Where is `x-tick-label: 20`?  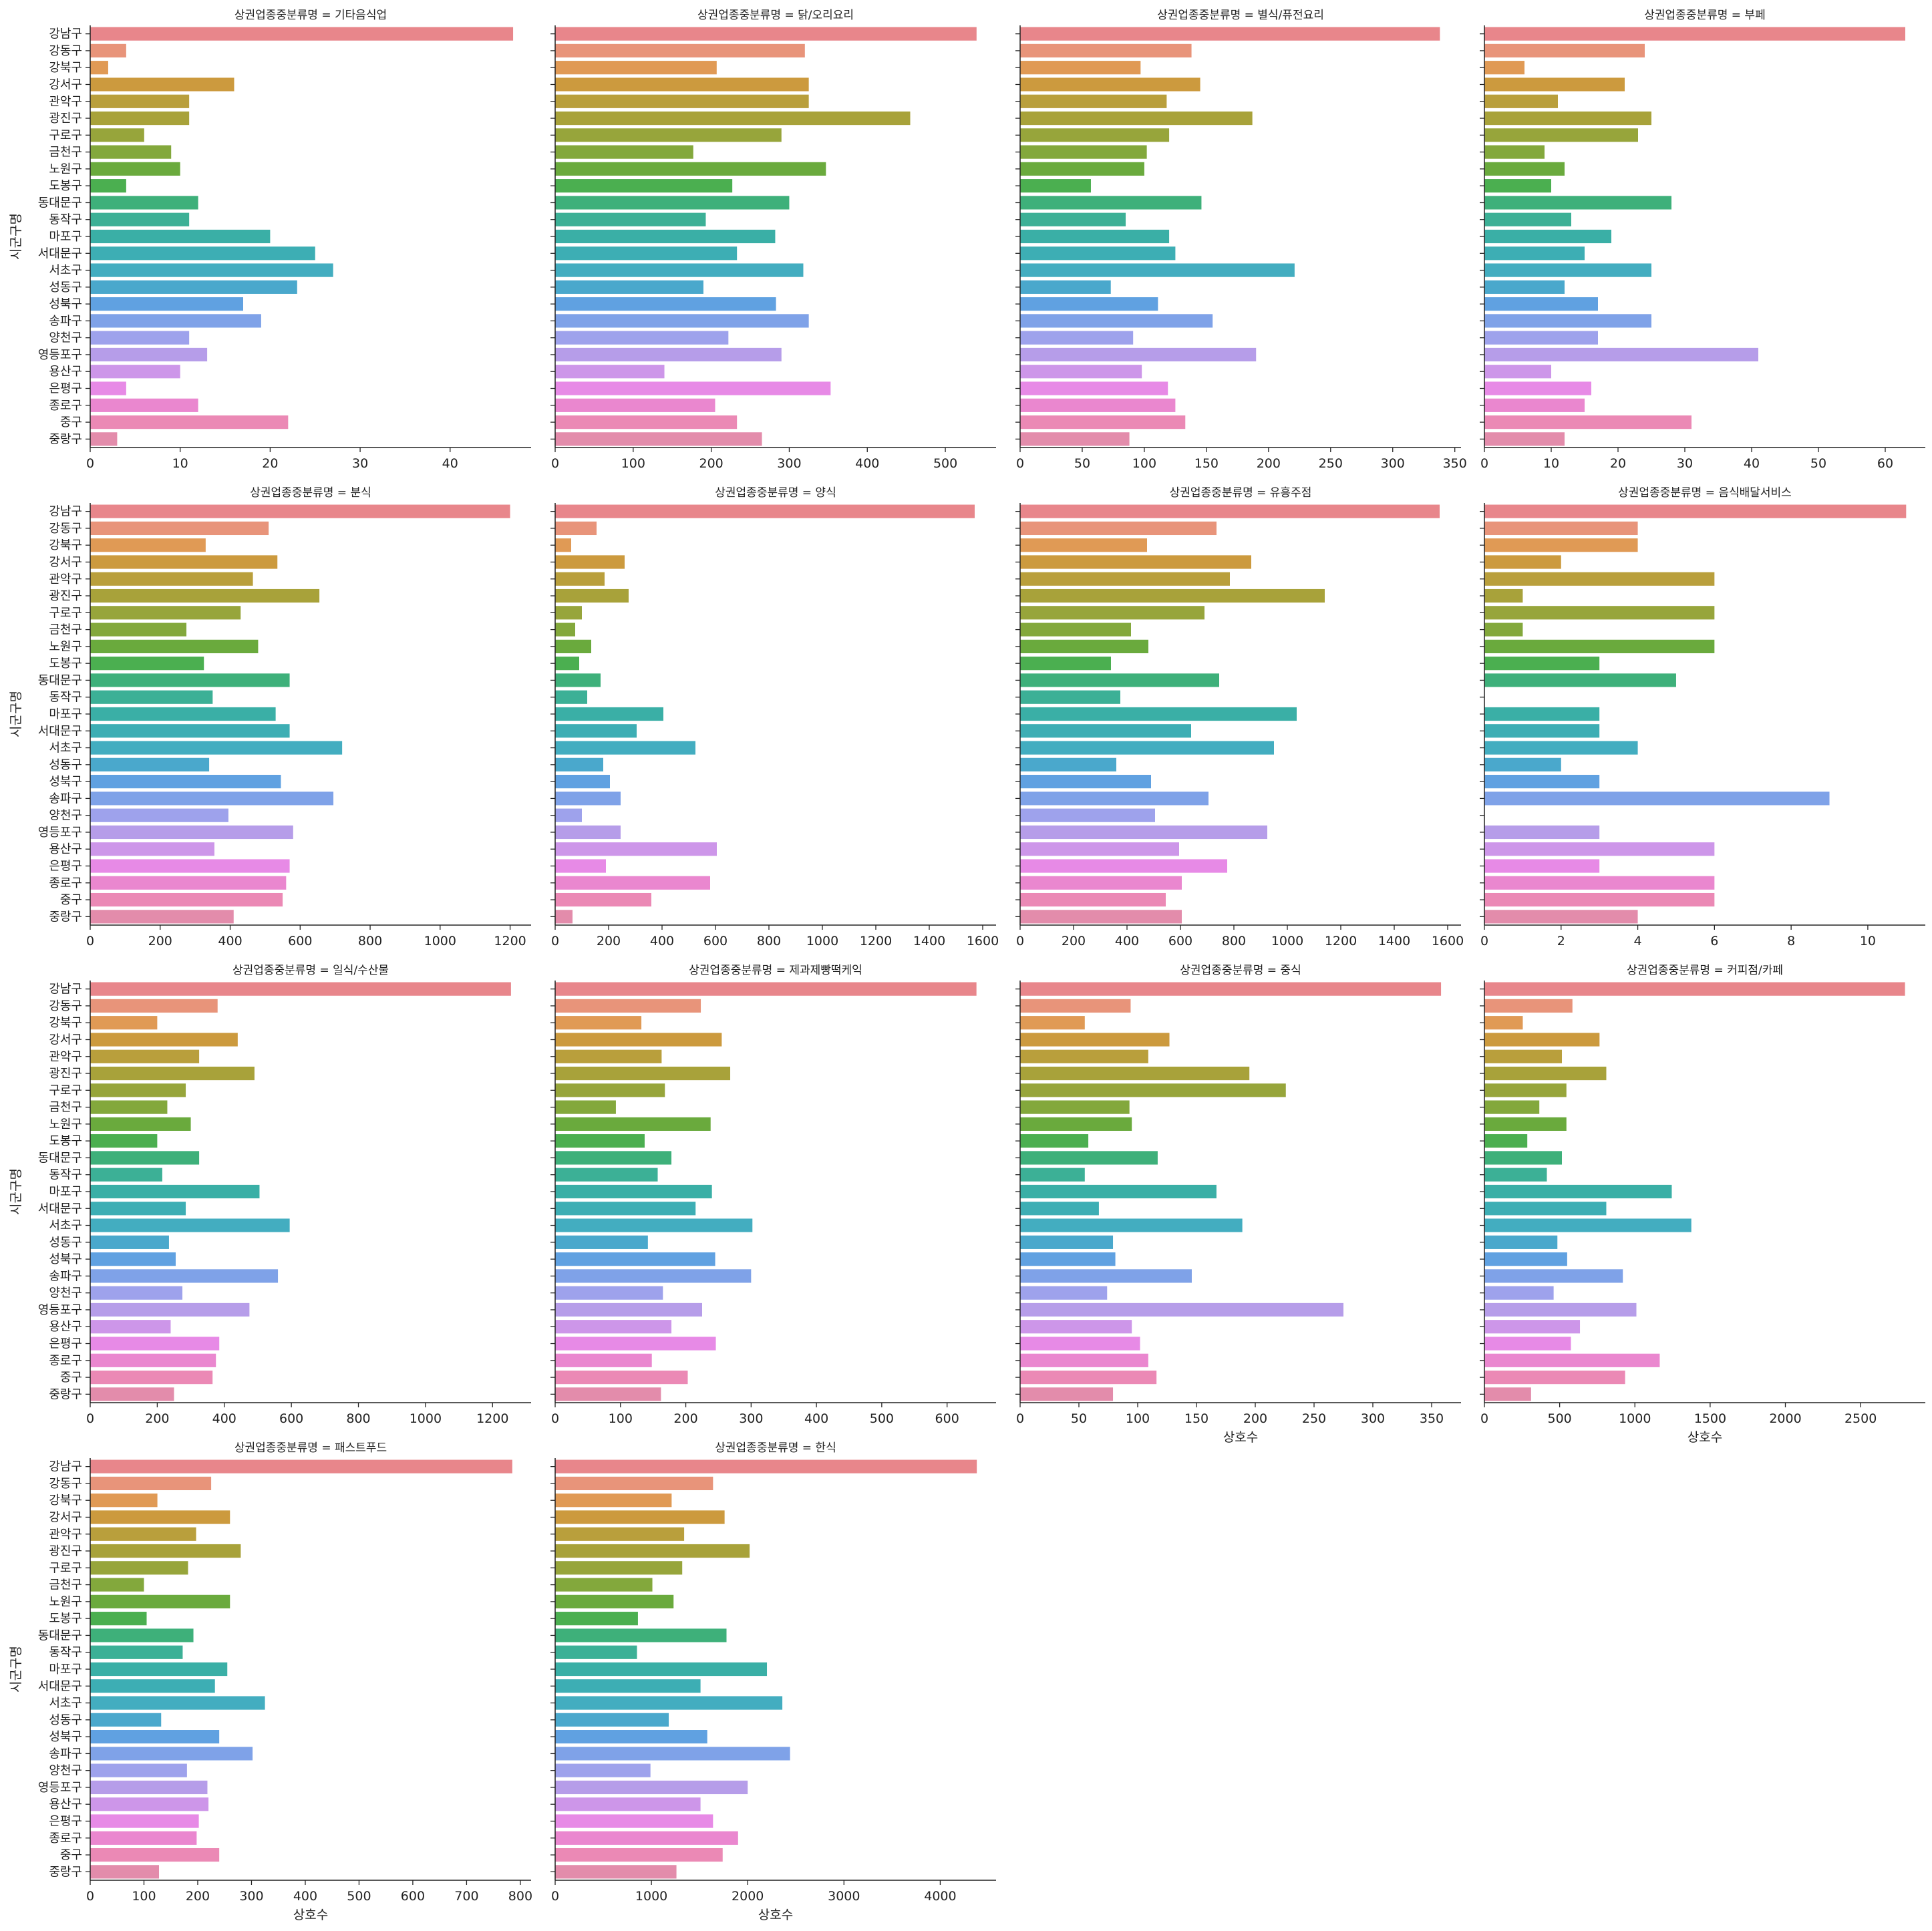 x-tick-label: 20 is located at coordinates (270, 463).